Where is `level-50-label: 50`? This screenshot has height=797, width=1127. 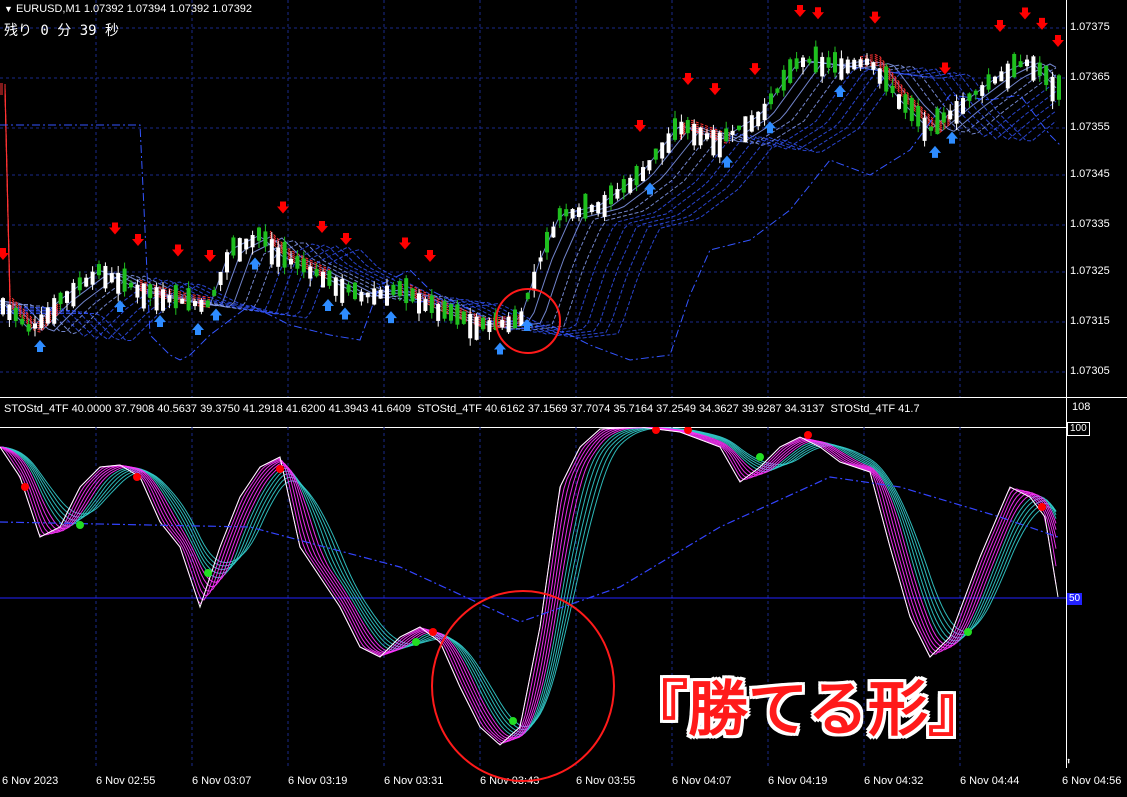 level-50-label: 50 is located at coordinates (1075, 599).